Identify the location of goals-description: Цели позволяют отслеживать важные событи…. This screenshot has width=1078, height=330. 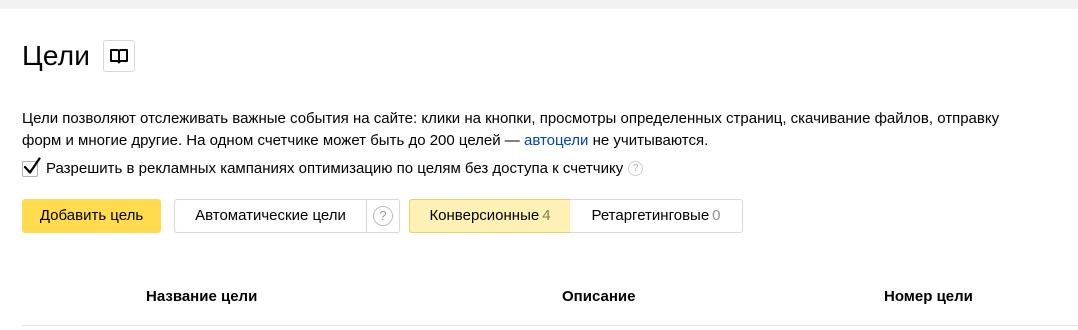
(522, 130).